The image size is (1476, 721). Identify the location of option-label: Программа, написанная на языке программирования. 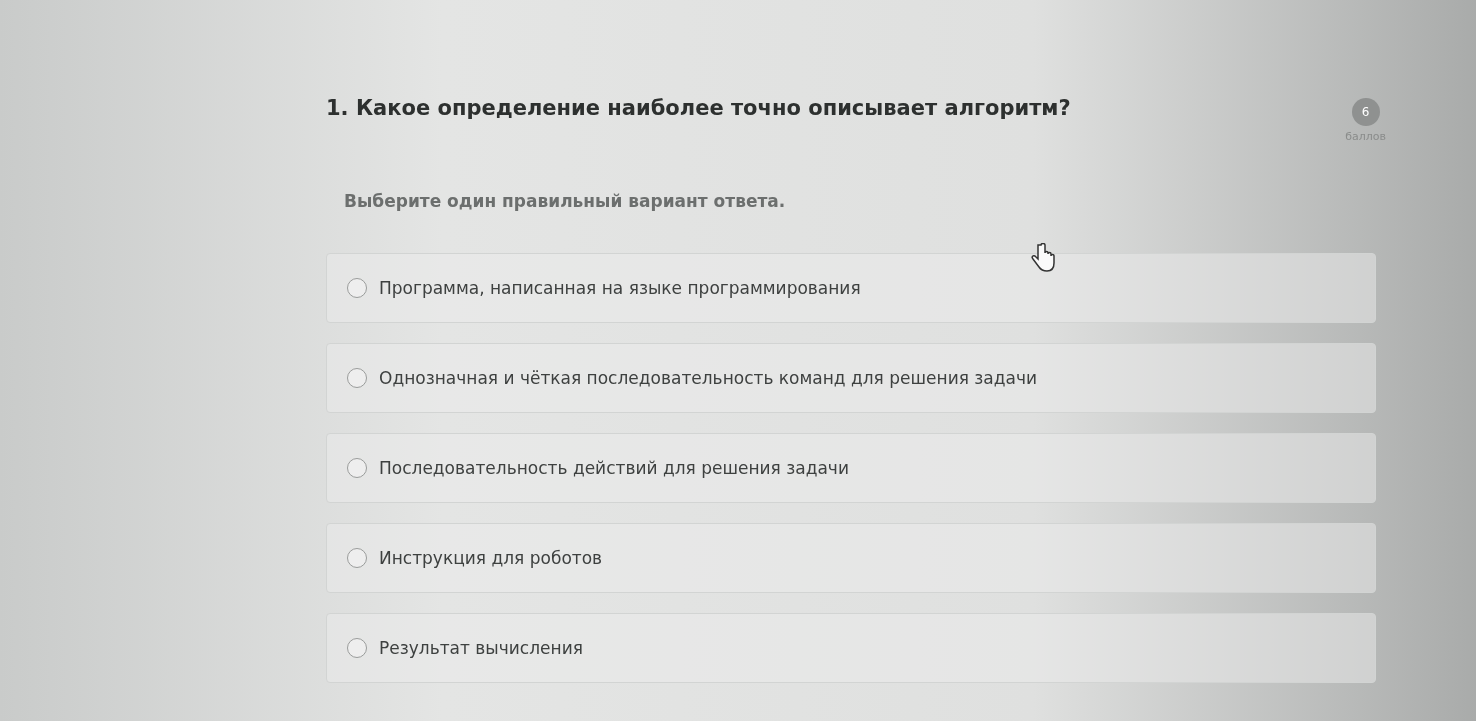
(620, 288).